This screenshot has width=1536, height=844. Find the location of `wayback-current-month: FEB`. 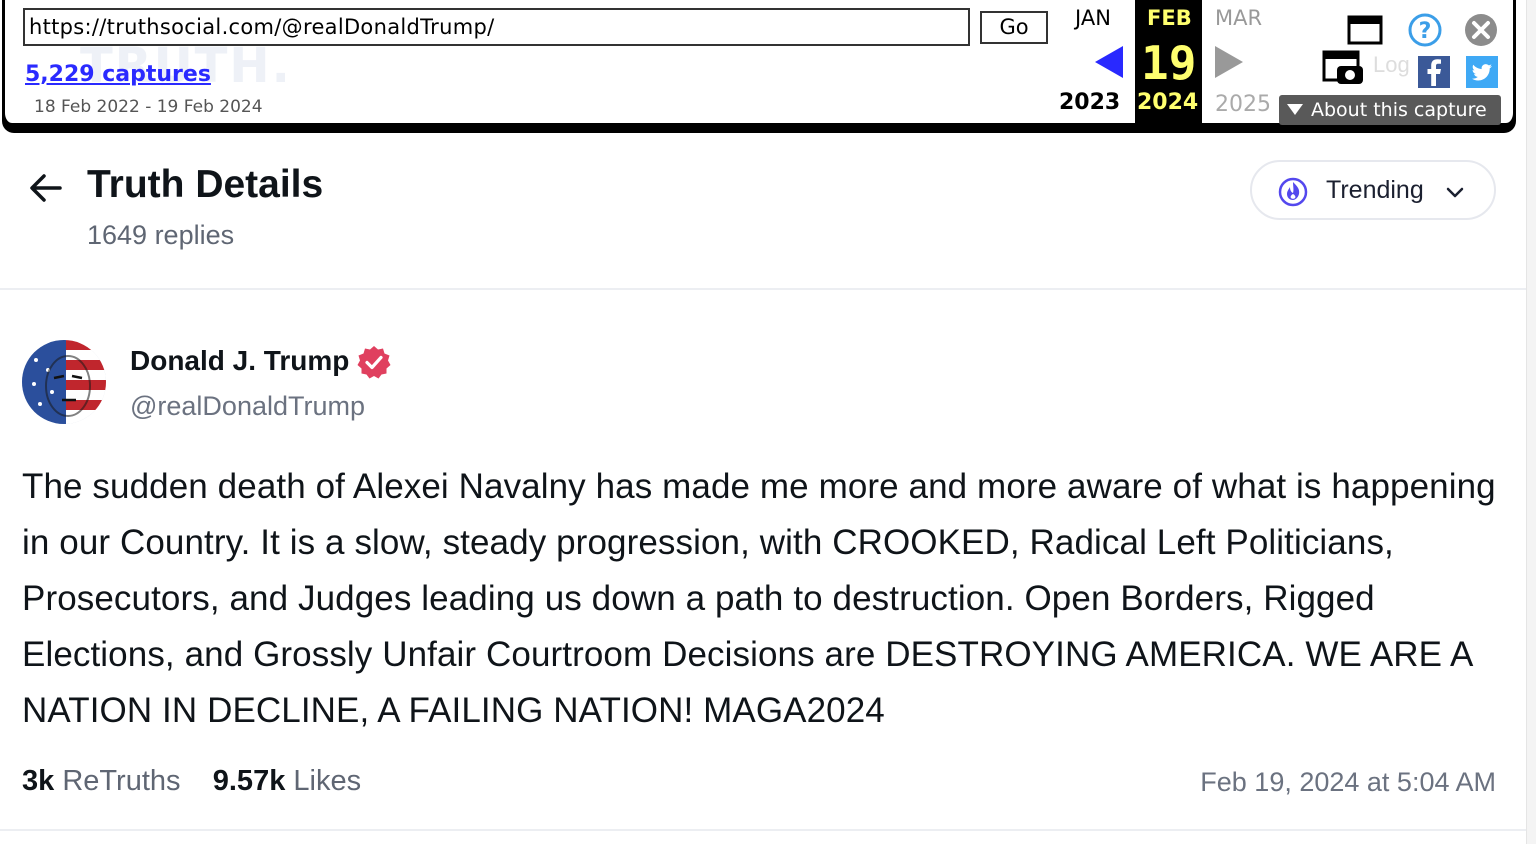

wayback-current-month: FEB is located at coordinates (1169, 18).